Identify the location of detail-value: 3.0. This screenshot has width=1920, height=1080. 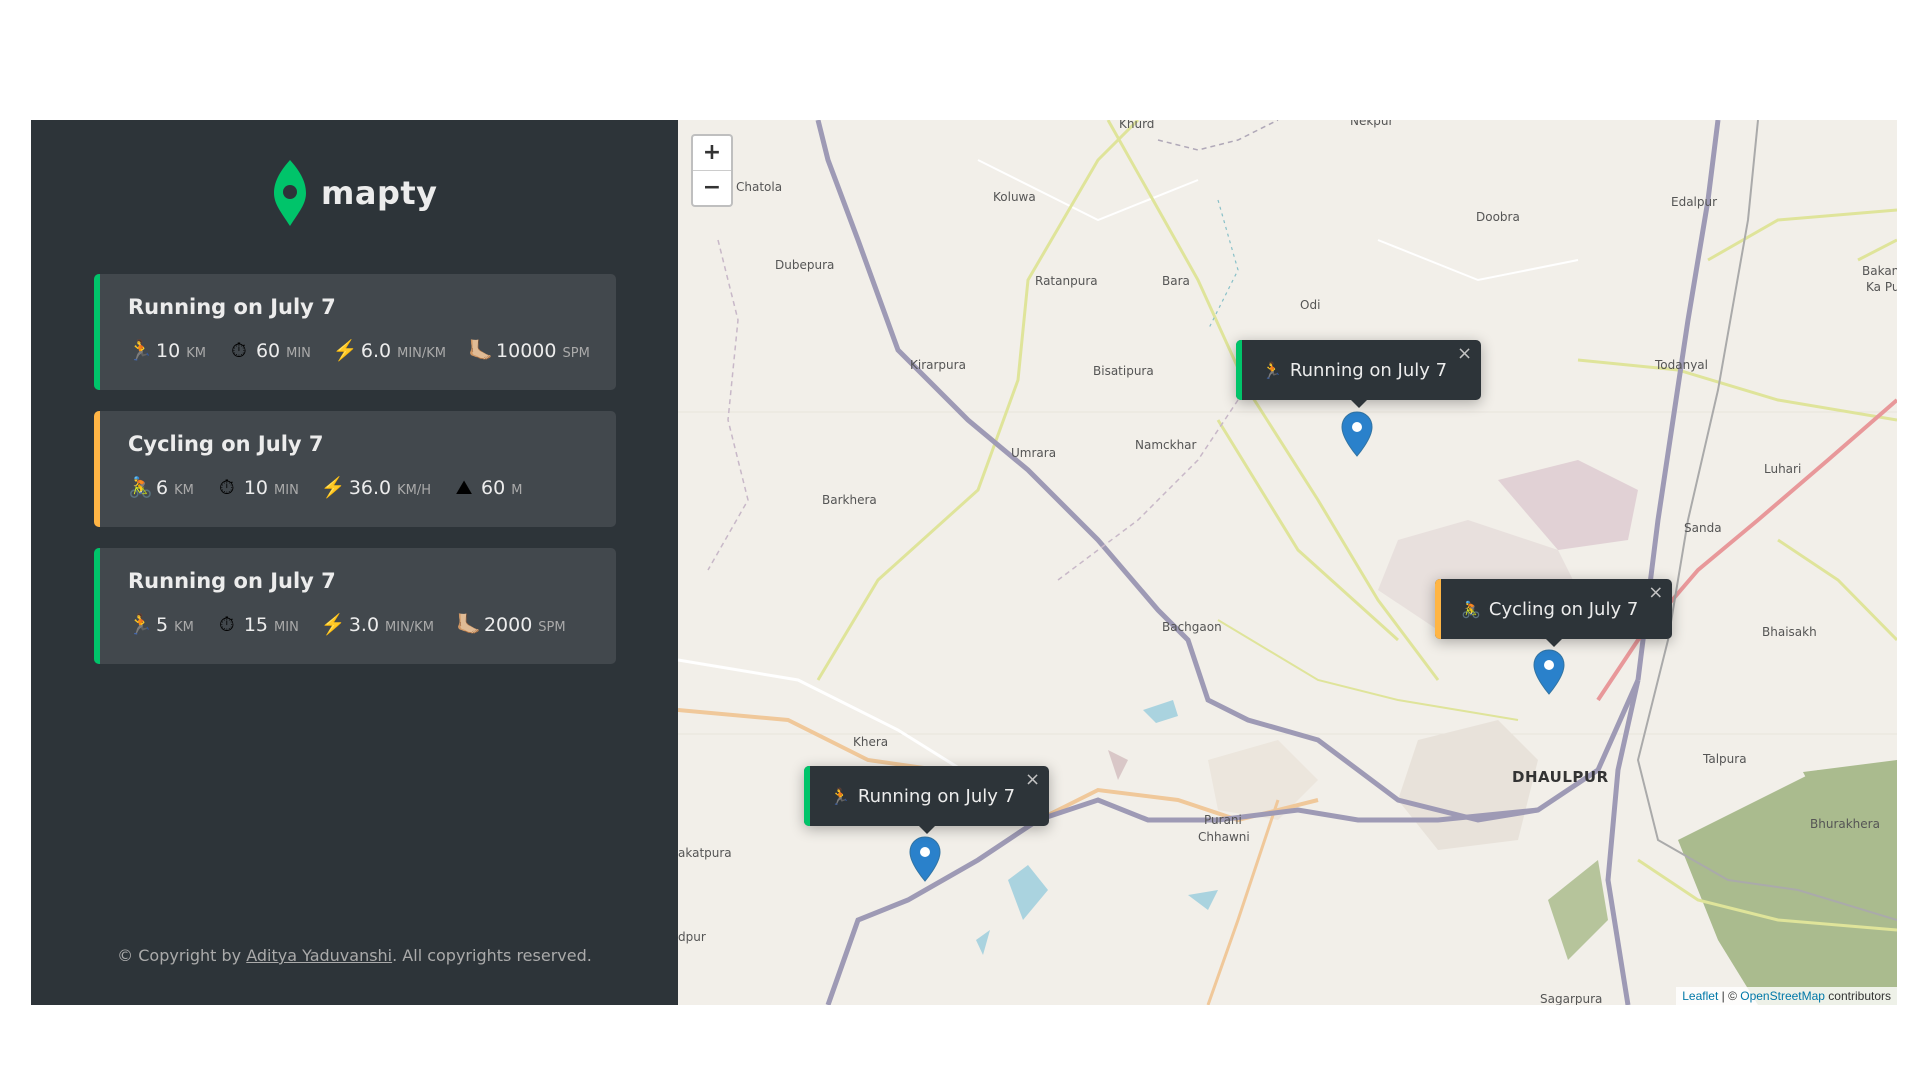
(364, 625).